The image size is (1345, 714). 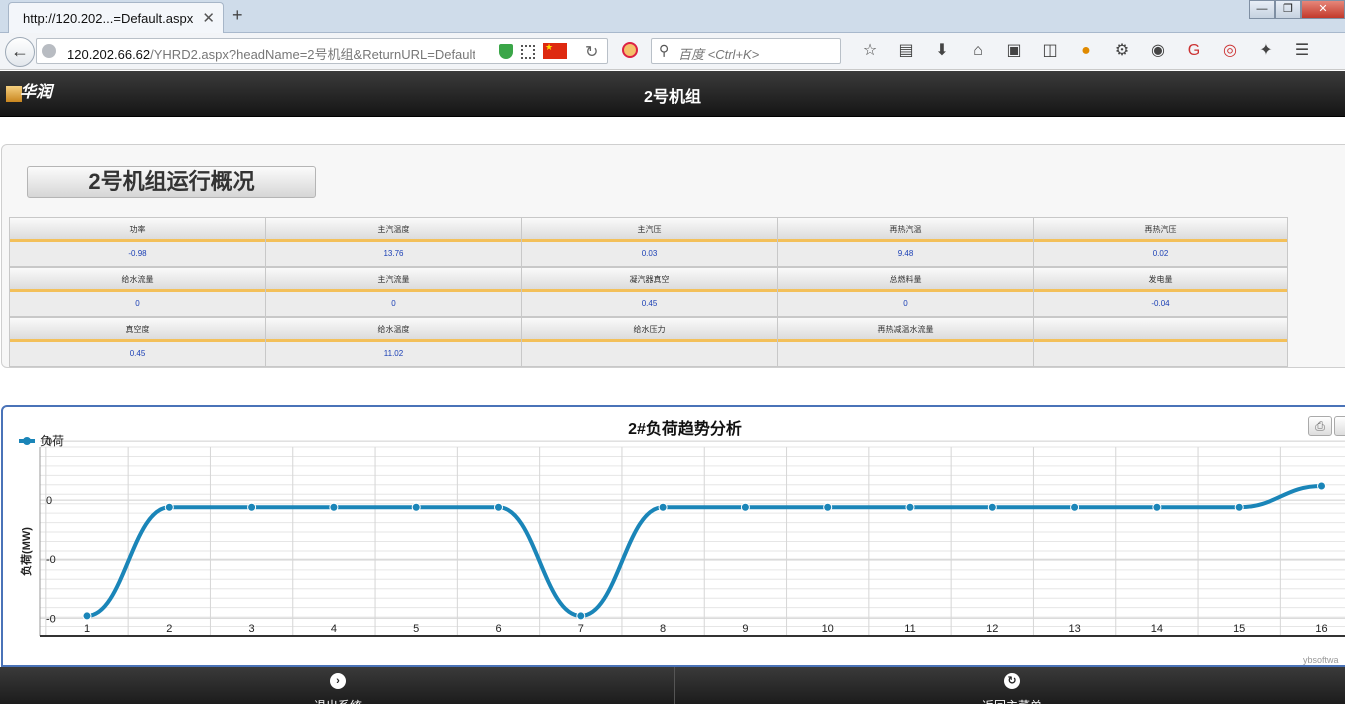 I want to click on browser-toolbar: ☆ ▤ ⬇ ⌂ ▣ ◫ ● ⚙ ◉ G ◎ ✦ ☰, so click(x=1086, y=51).